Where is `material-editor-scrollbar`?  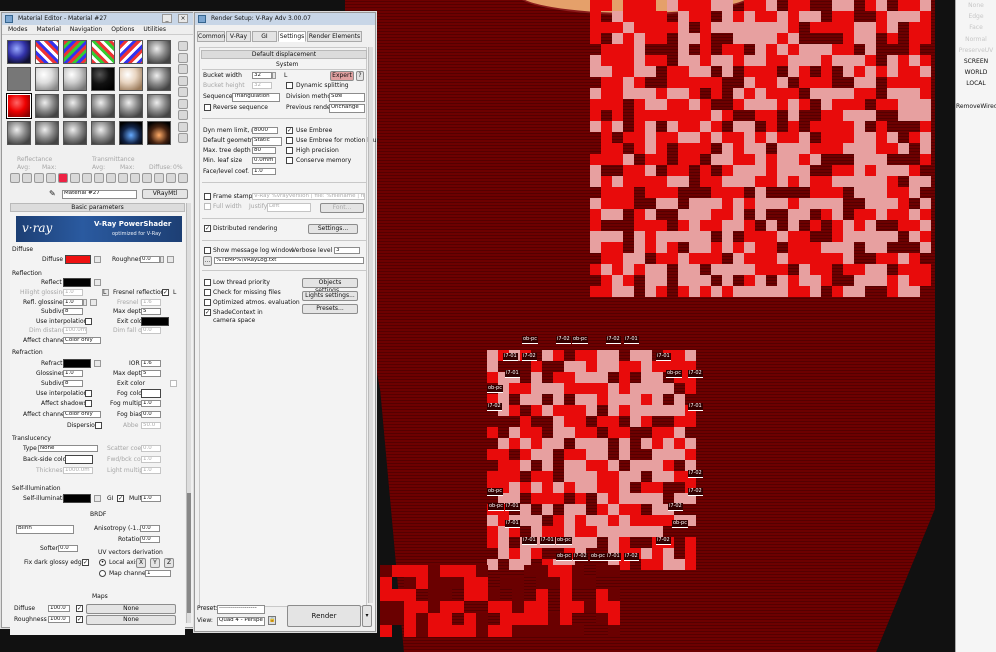
material-editor-scrollbar is located at coordinates (188, 413).